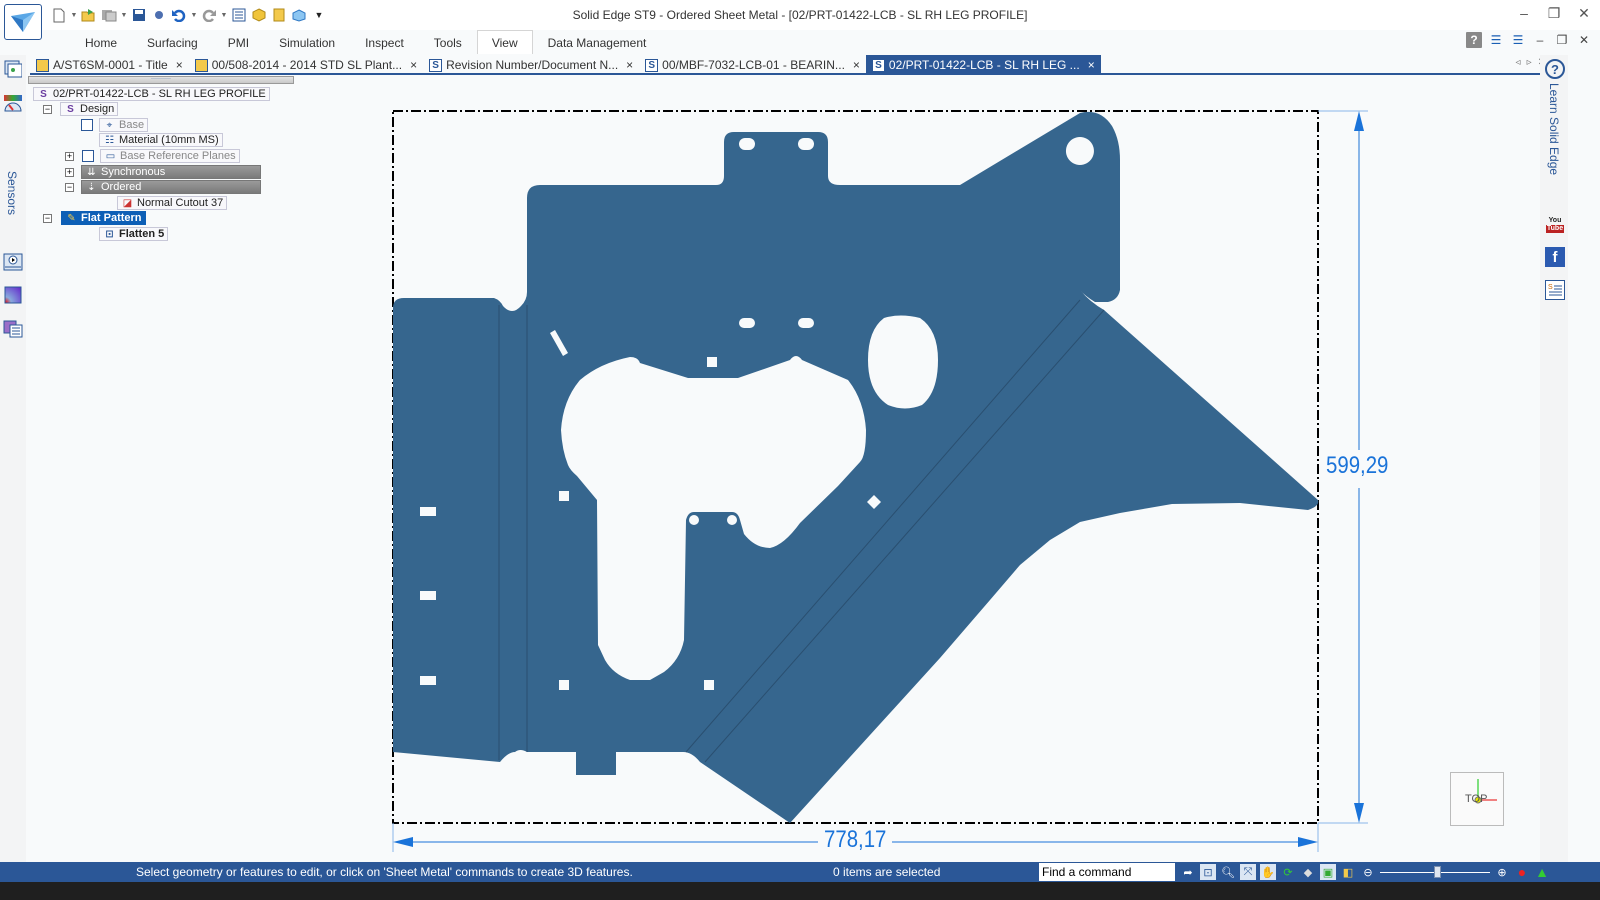  Describe the element at coordinates (448, 42) in the screenshot. I see `tab-tools: Tools` at that location.